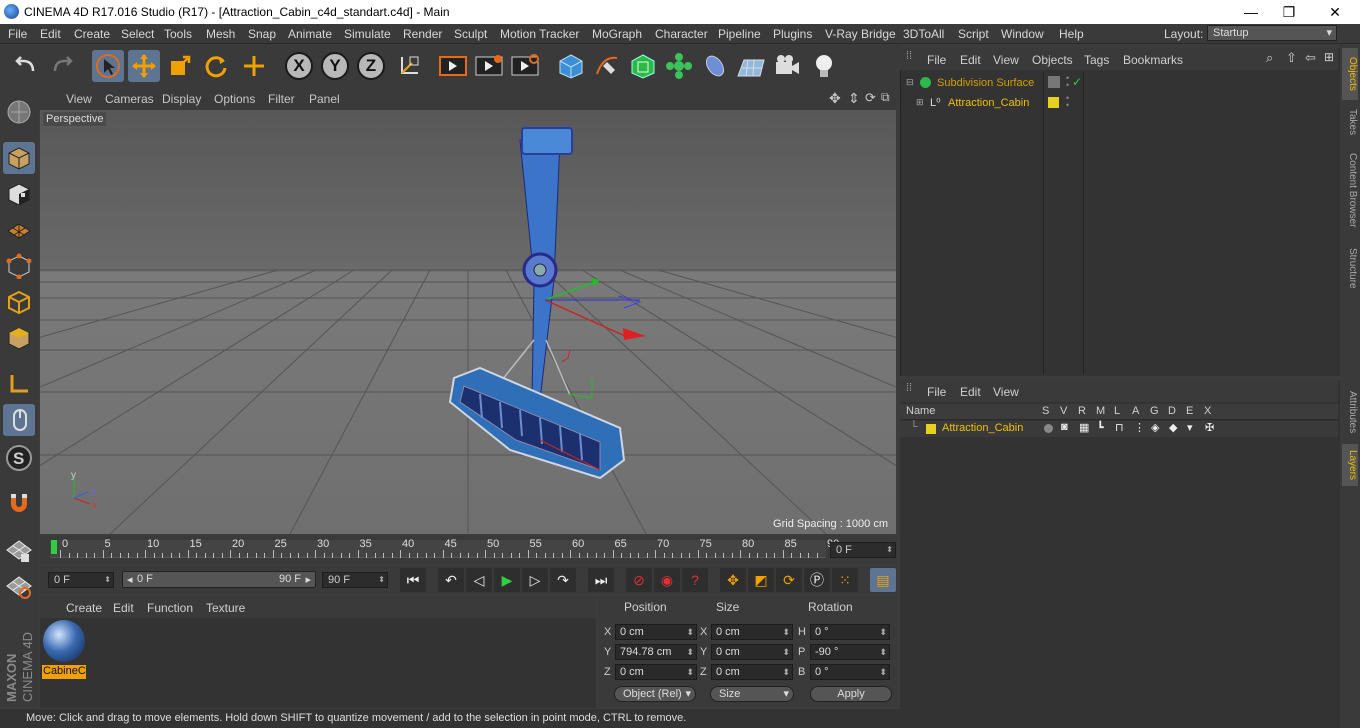 The height and width of the screenshot is (728, 1360). I want to click on rotate-tool-icon, so click(216, 66).